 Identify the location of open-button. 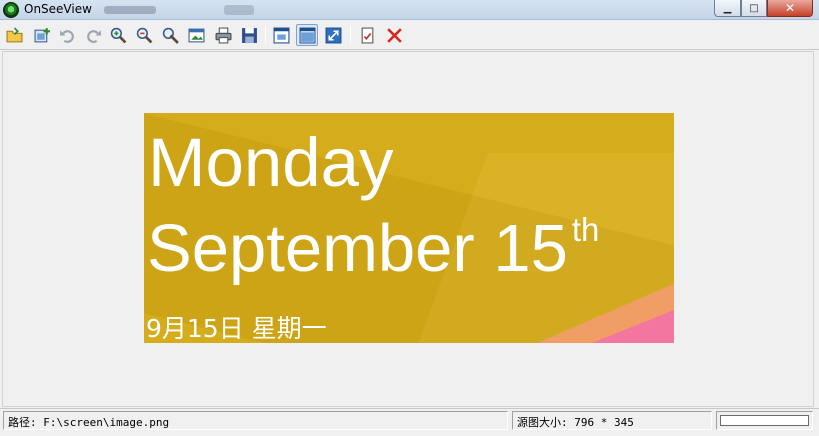
(14, 35).